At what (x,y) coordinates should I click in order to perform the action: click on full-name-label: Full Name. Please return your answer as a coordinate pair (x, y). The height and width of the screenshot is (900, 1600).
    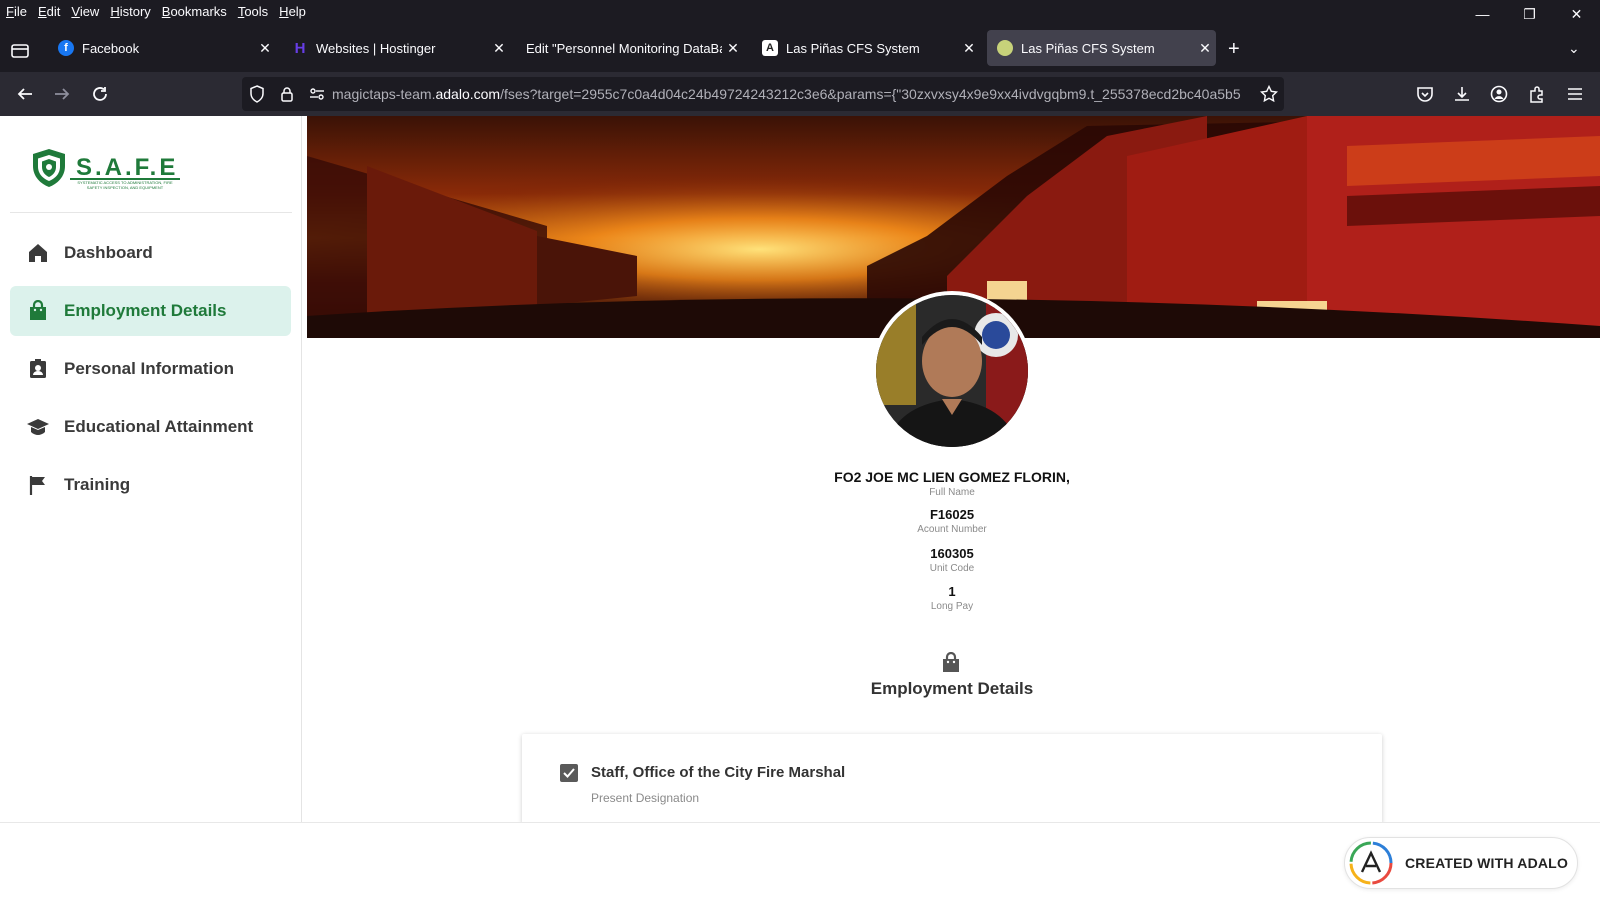
    Looking at the image, I should click on (952, 492).